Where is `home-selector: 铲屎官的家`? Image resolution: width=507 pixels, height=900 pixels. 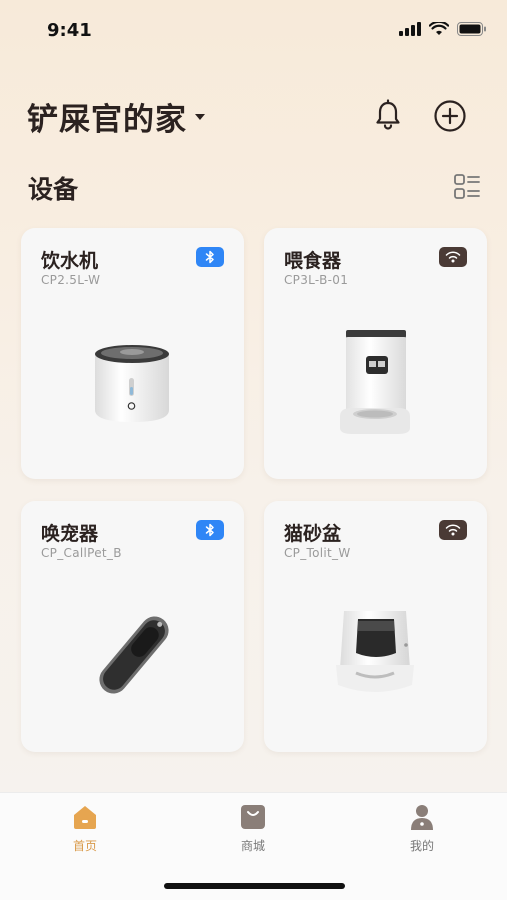
home-selector: 铲屎官的家 is located at coordinates (116, 116).